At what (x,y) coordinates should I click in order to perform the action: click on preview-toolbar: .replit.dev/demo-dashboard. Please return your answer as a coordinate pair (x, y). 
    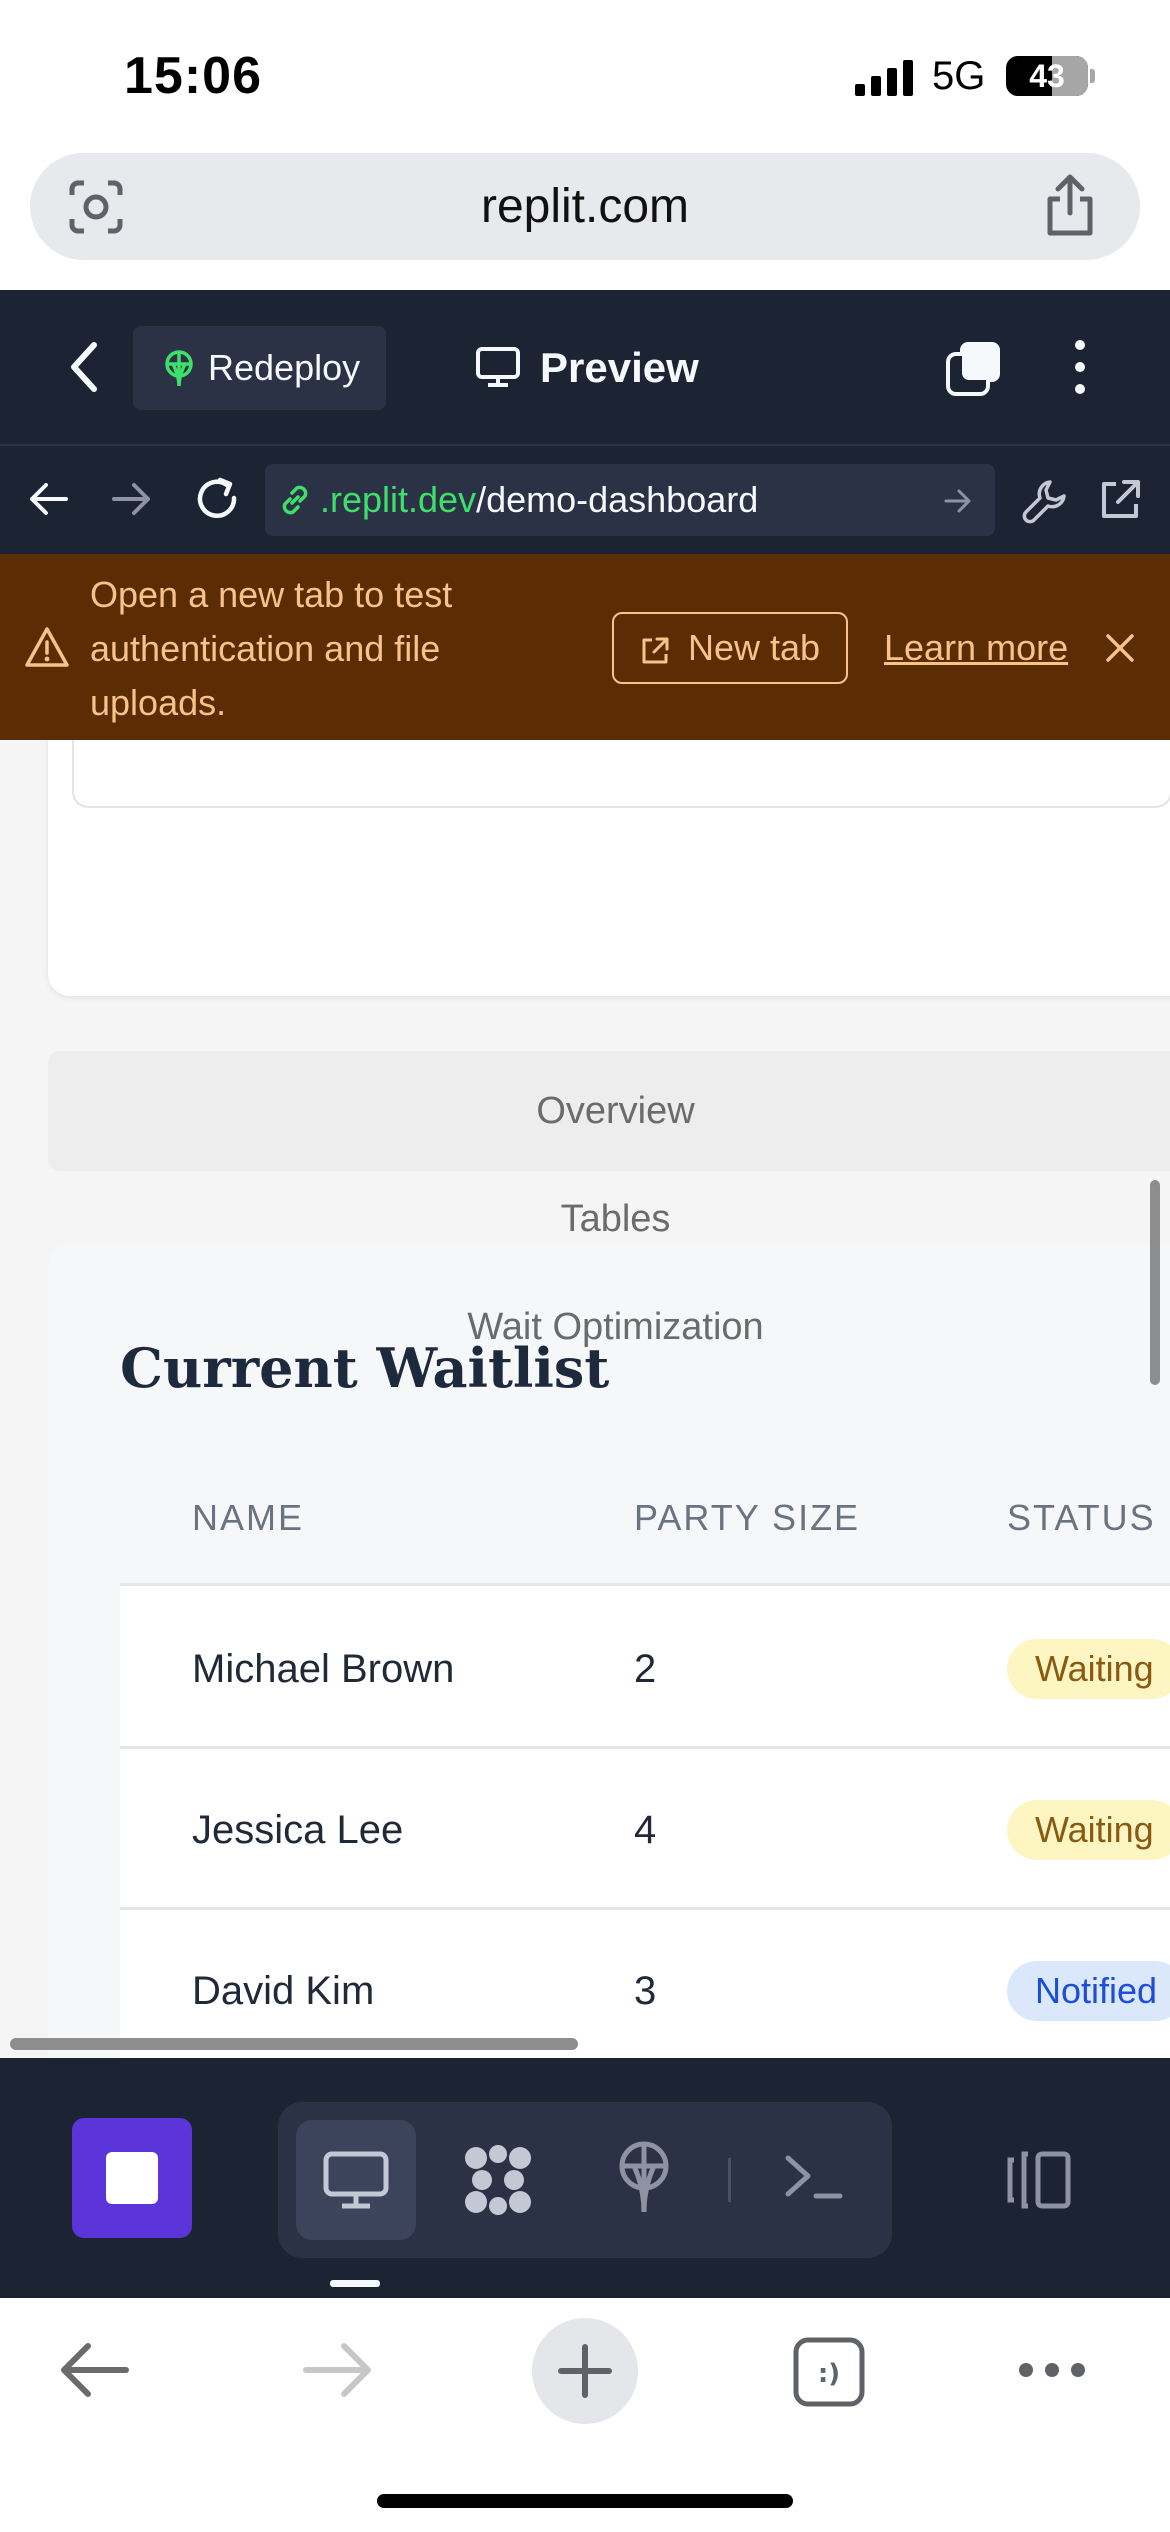
    Looking at the image, I should click on (585, 499).